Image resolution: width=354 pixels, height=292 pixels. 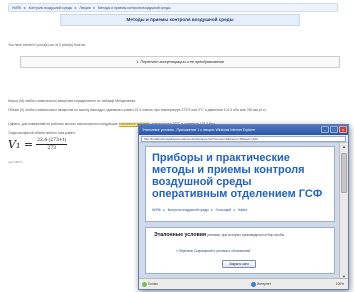 I want to click on formula-numerator: 22,4·(273+t), so click(x=52, y=141).